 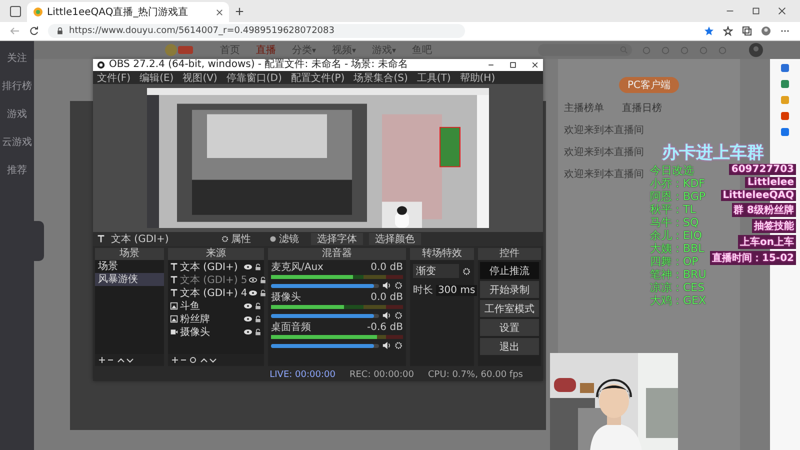 What do you see at coordinates (211, 305) in the screenshot?
I see `source-item: 斗鱼` at bounding box center [211, 305].